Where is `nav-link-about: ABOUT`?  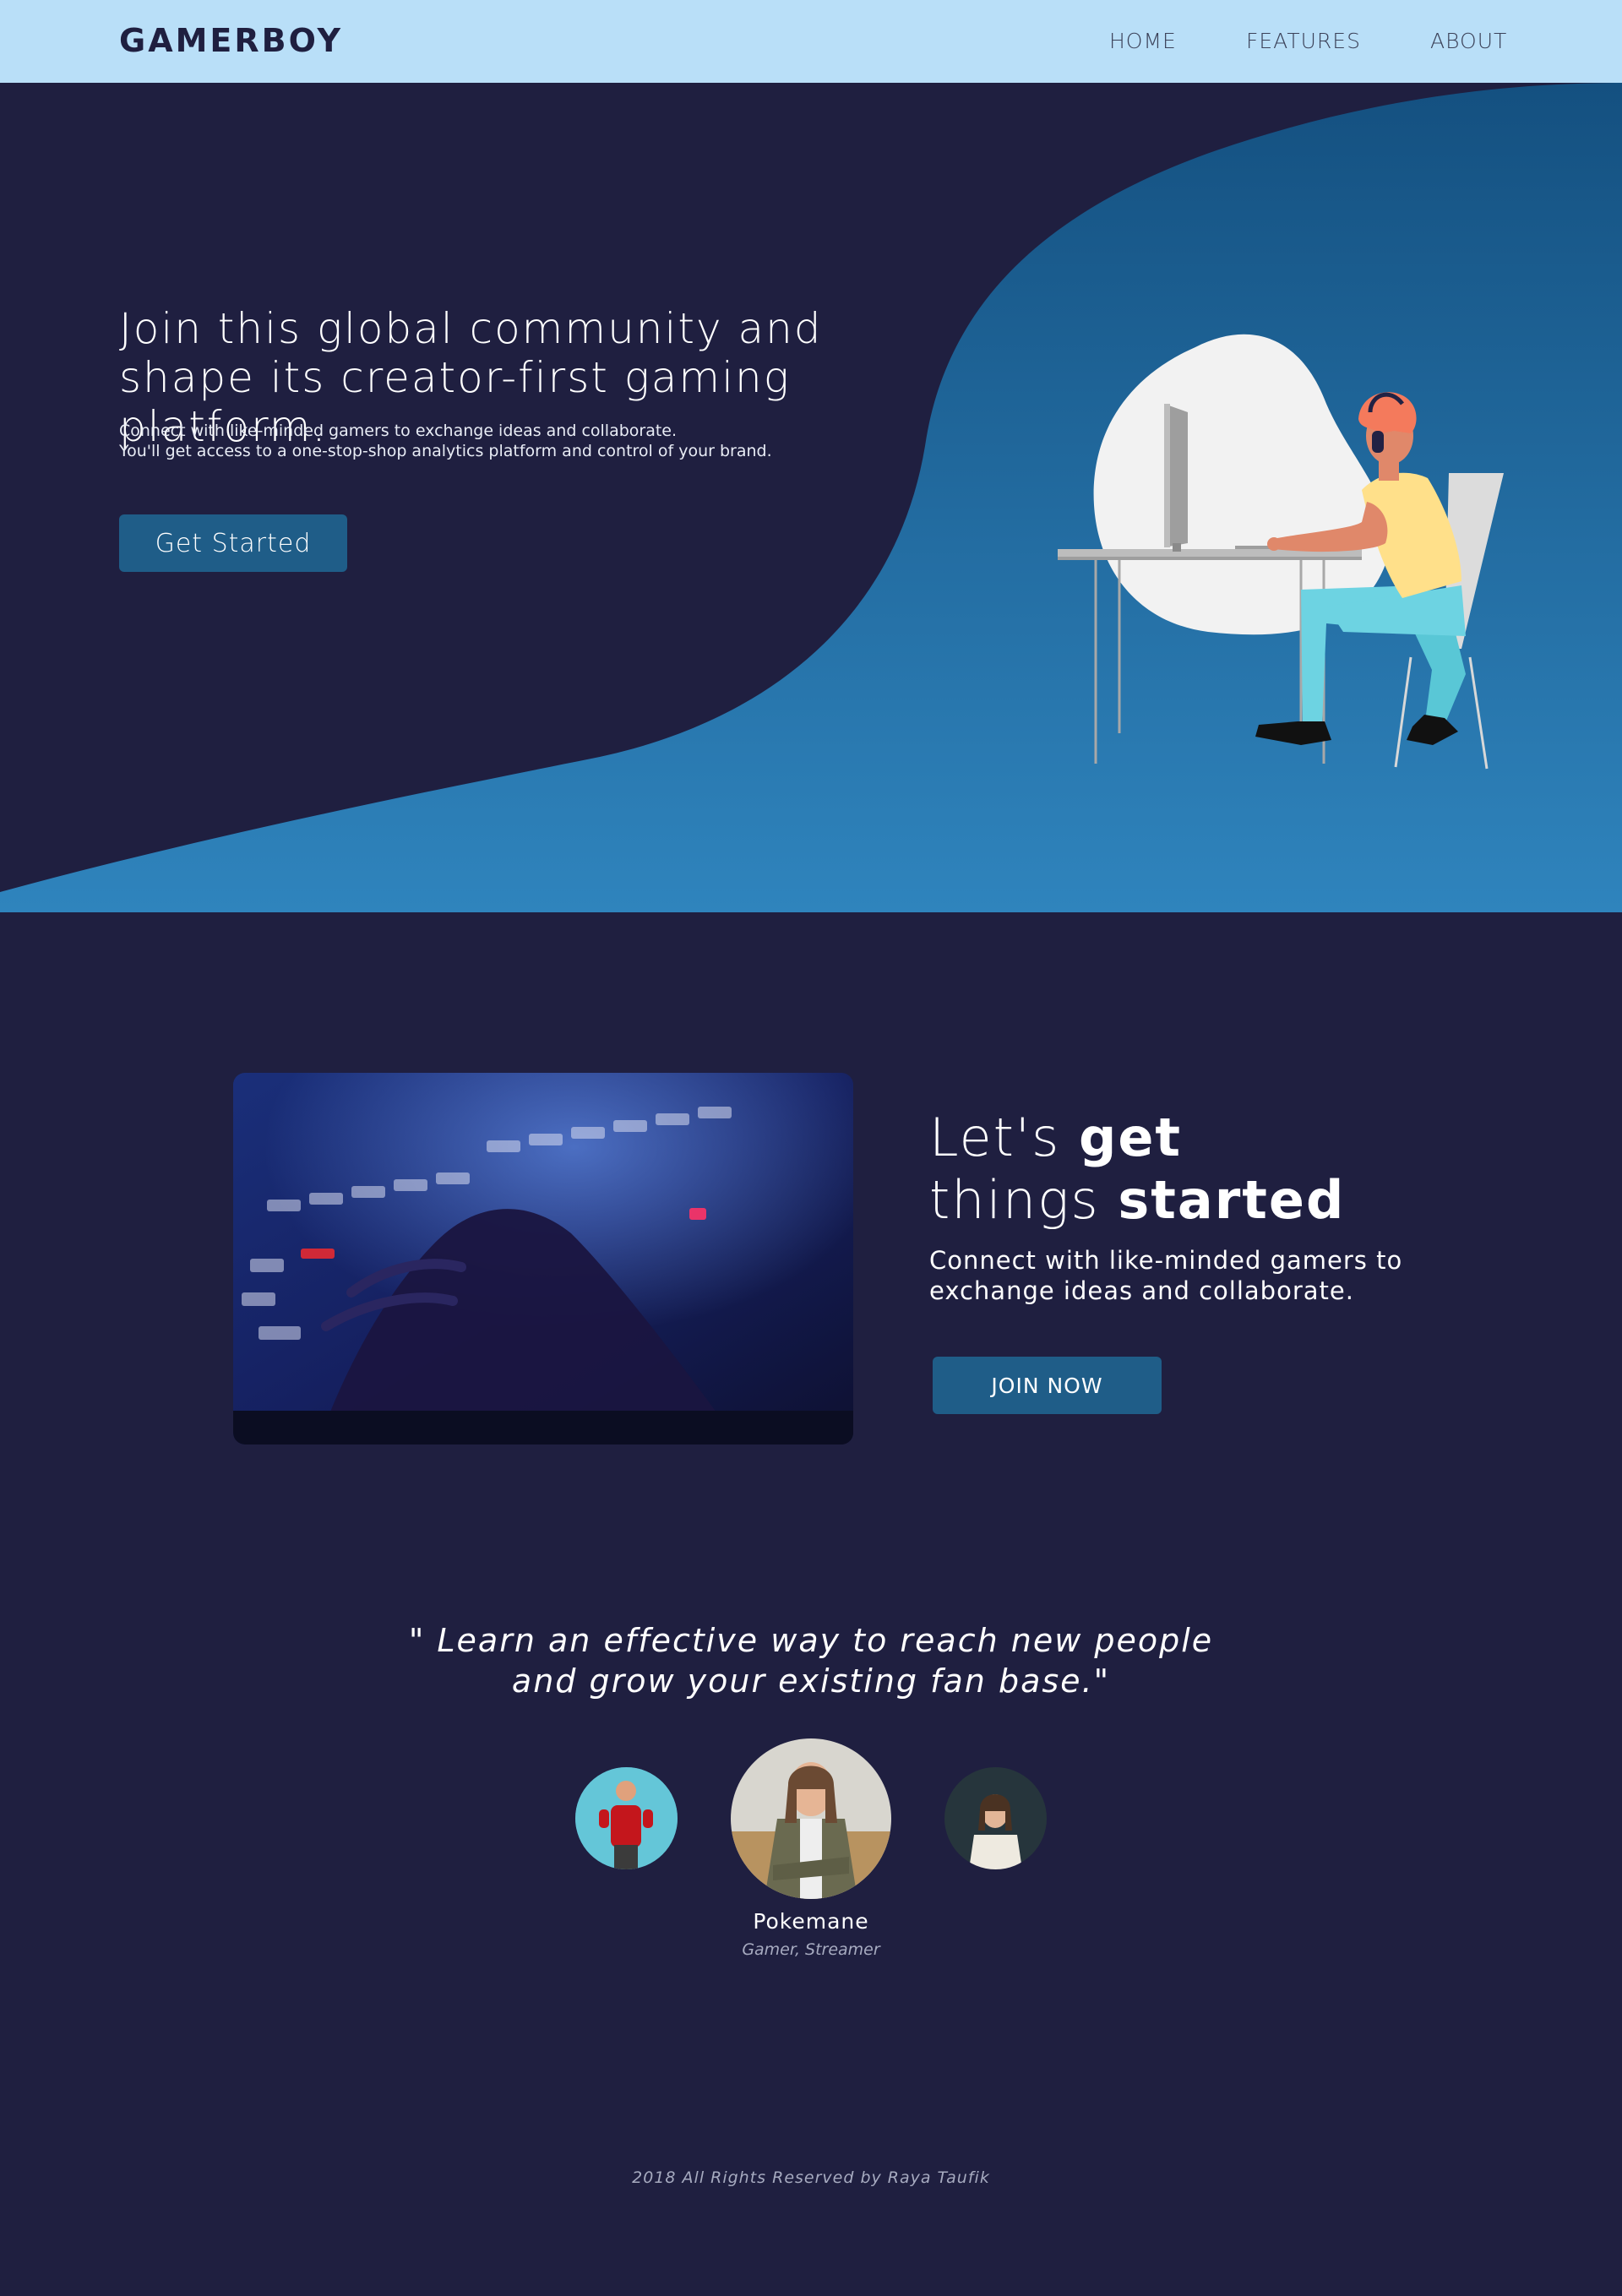
nav-link-about: ABOUT is located at coordinates (1469, 41).